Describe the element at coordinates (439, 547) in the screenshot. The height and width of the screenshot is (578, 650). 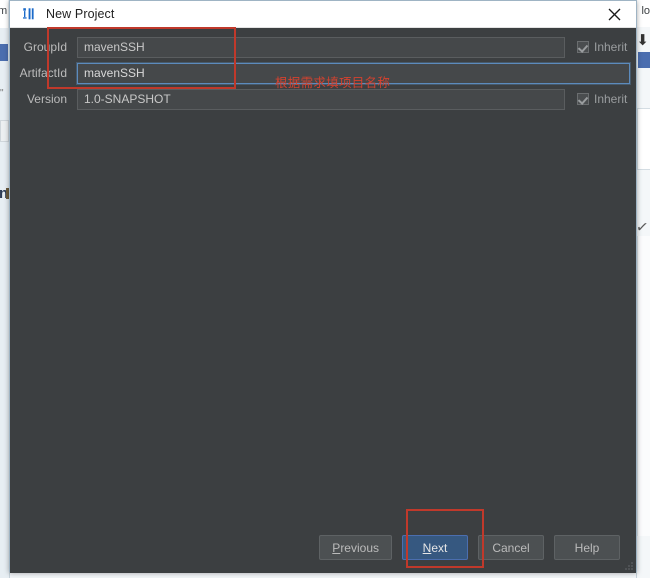
I see `next-button-label: ext` at that location.